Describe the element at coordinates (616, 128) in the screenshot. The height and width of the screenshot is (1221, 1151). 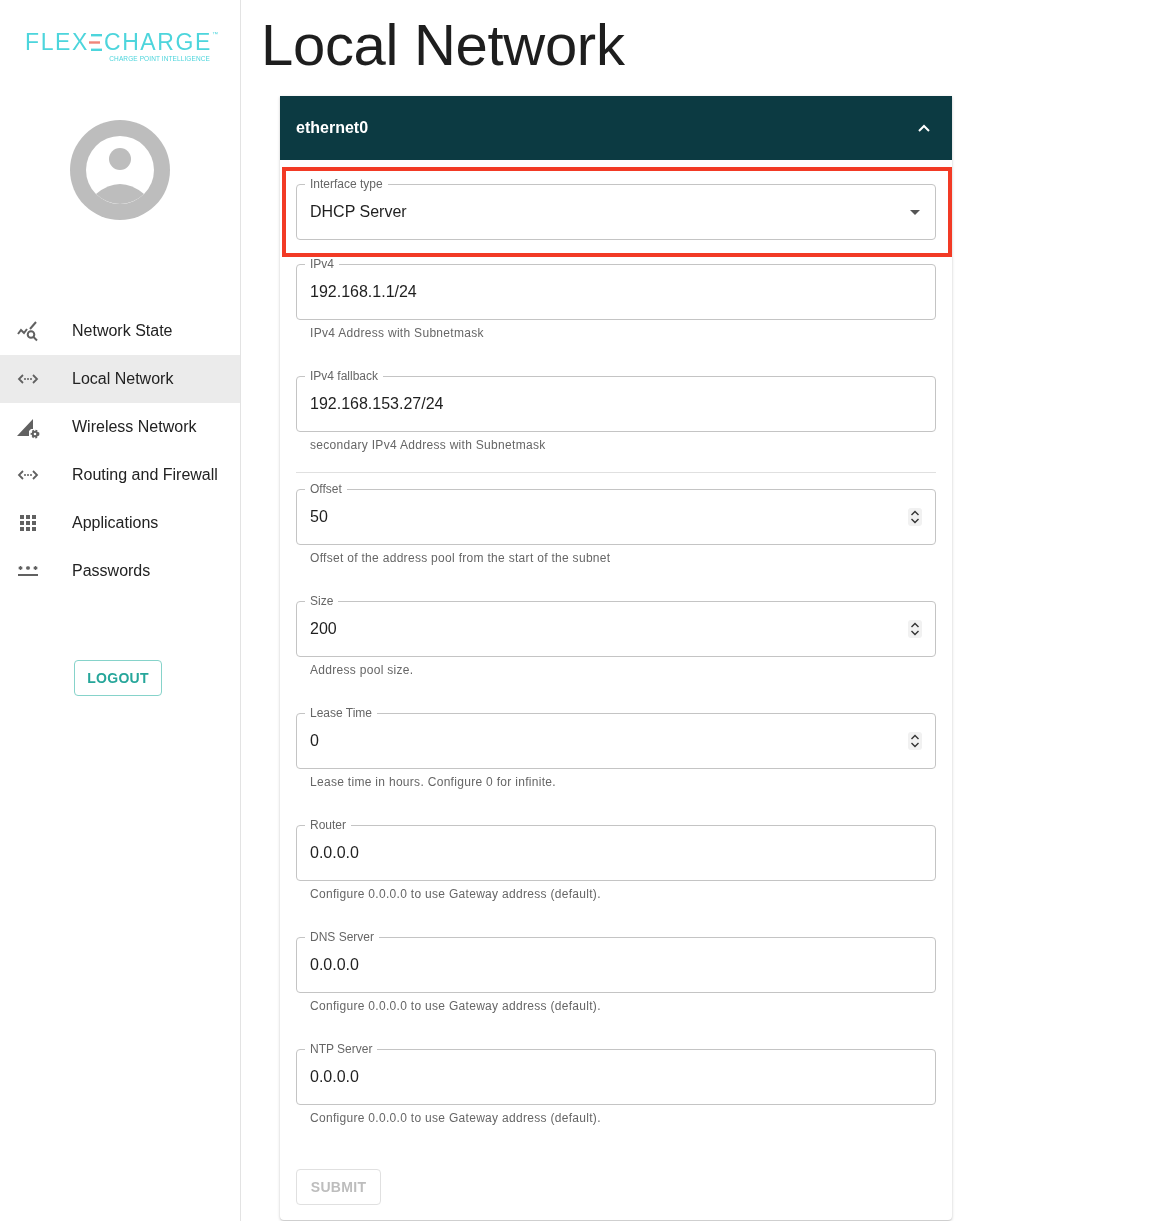
I see `panel-header: ethernet0` at that location.